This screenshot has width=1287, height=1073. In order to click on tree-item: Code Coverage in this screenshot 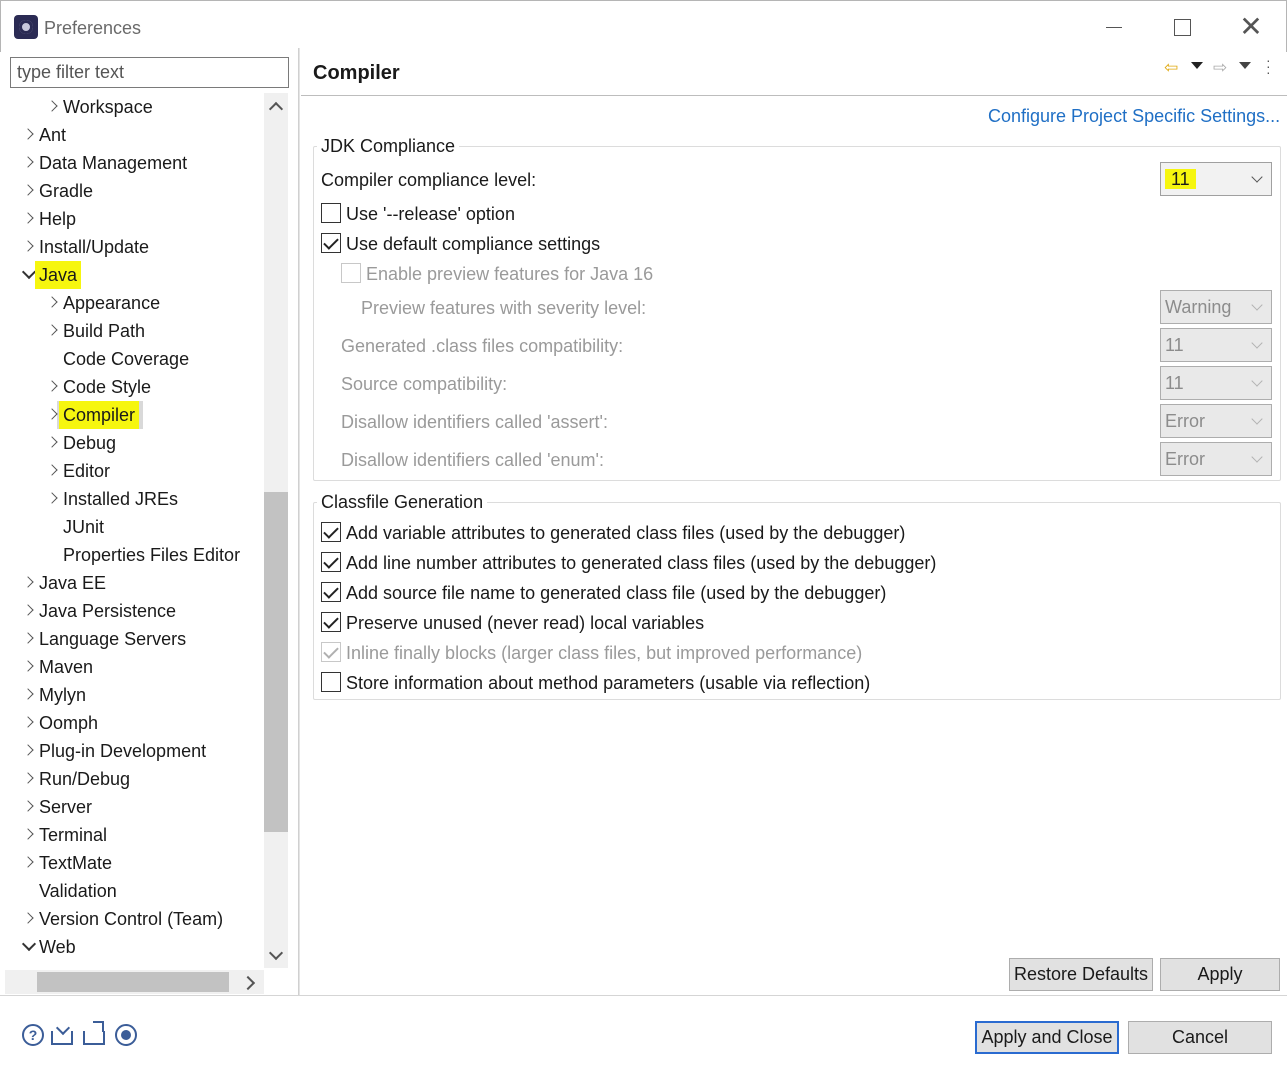, I will do `click(134, 359)`.